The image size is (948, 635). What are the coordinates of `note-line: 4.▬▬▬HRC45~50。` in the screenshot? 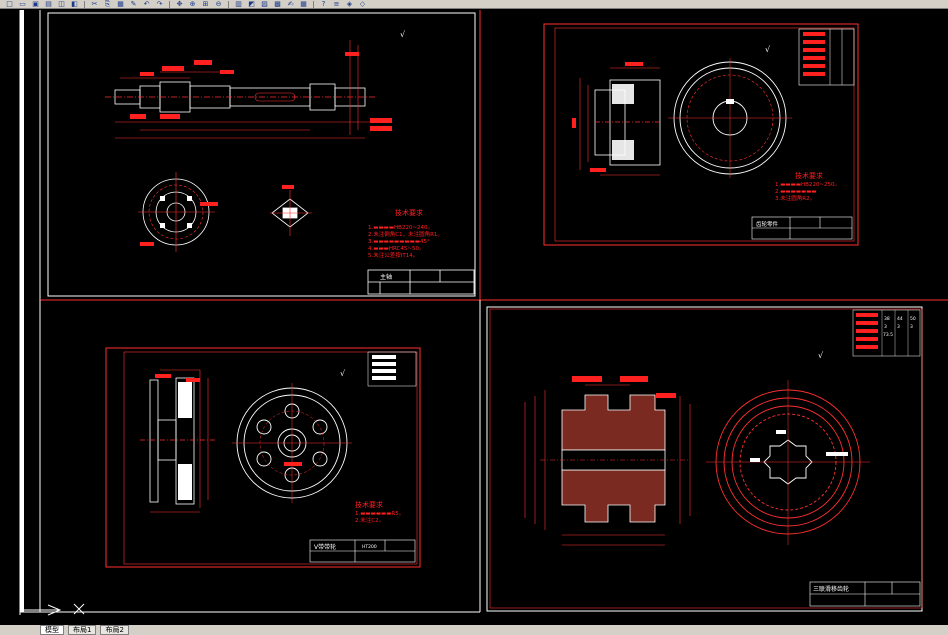 It's located at (396, 249).